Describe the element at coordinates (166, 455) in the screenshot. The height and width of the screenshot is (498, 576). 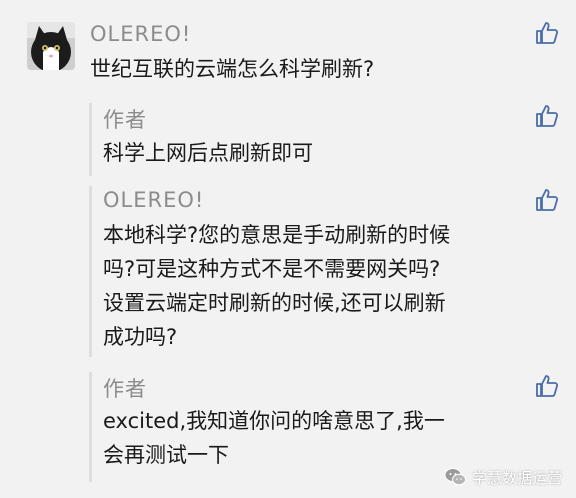
I see `reply-text-line: 会再测试一下` at that location.